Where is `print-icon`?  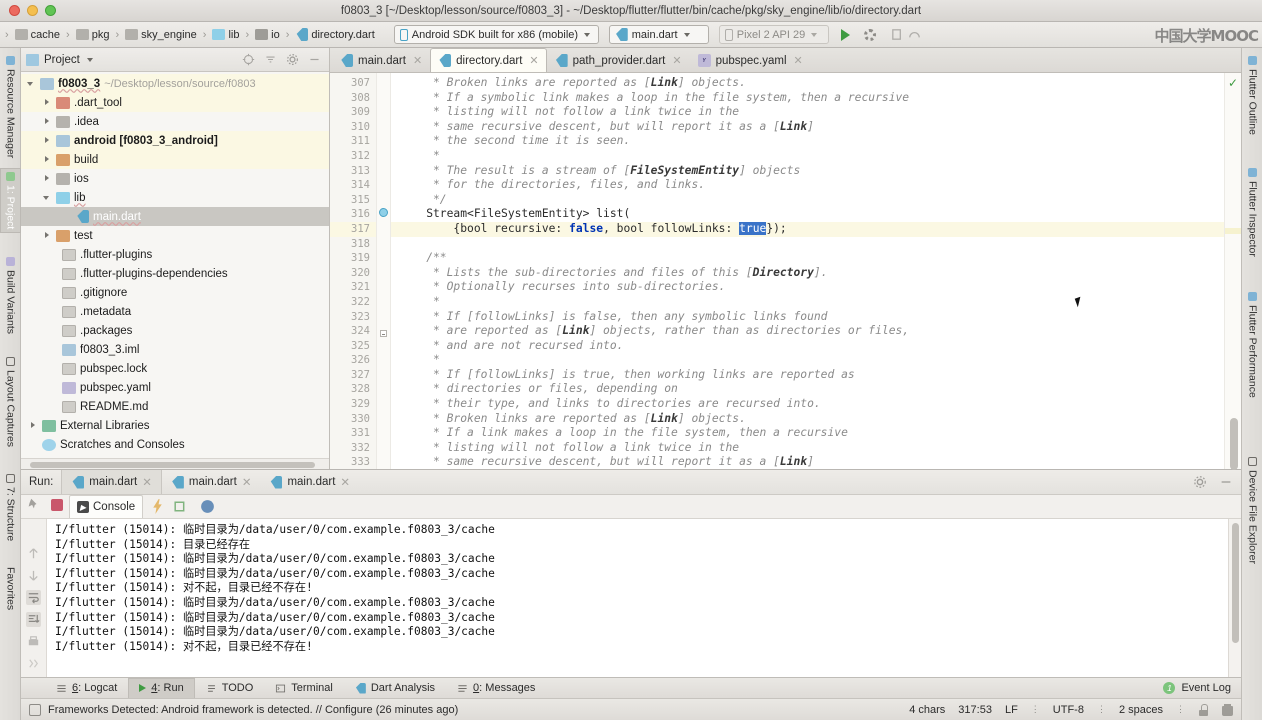 print-icon is located at coordinates (33, 641).